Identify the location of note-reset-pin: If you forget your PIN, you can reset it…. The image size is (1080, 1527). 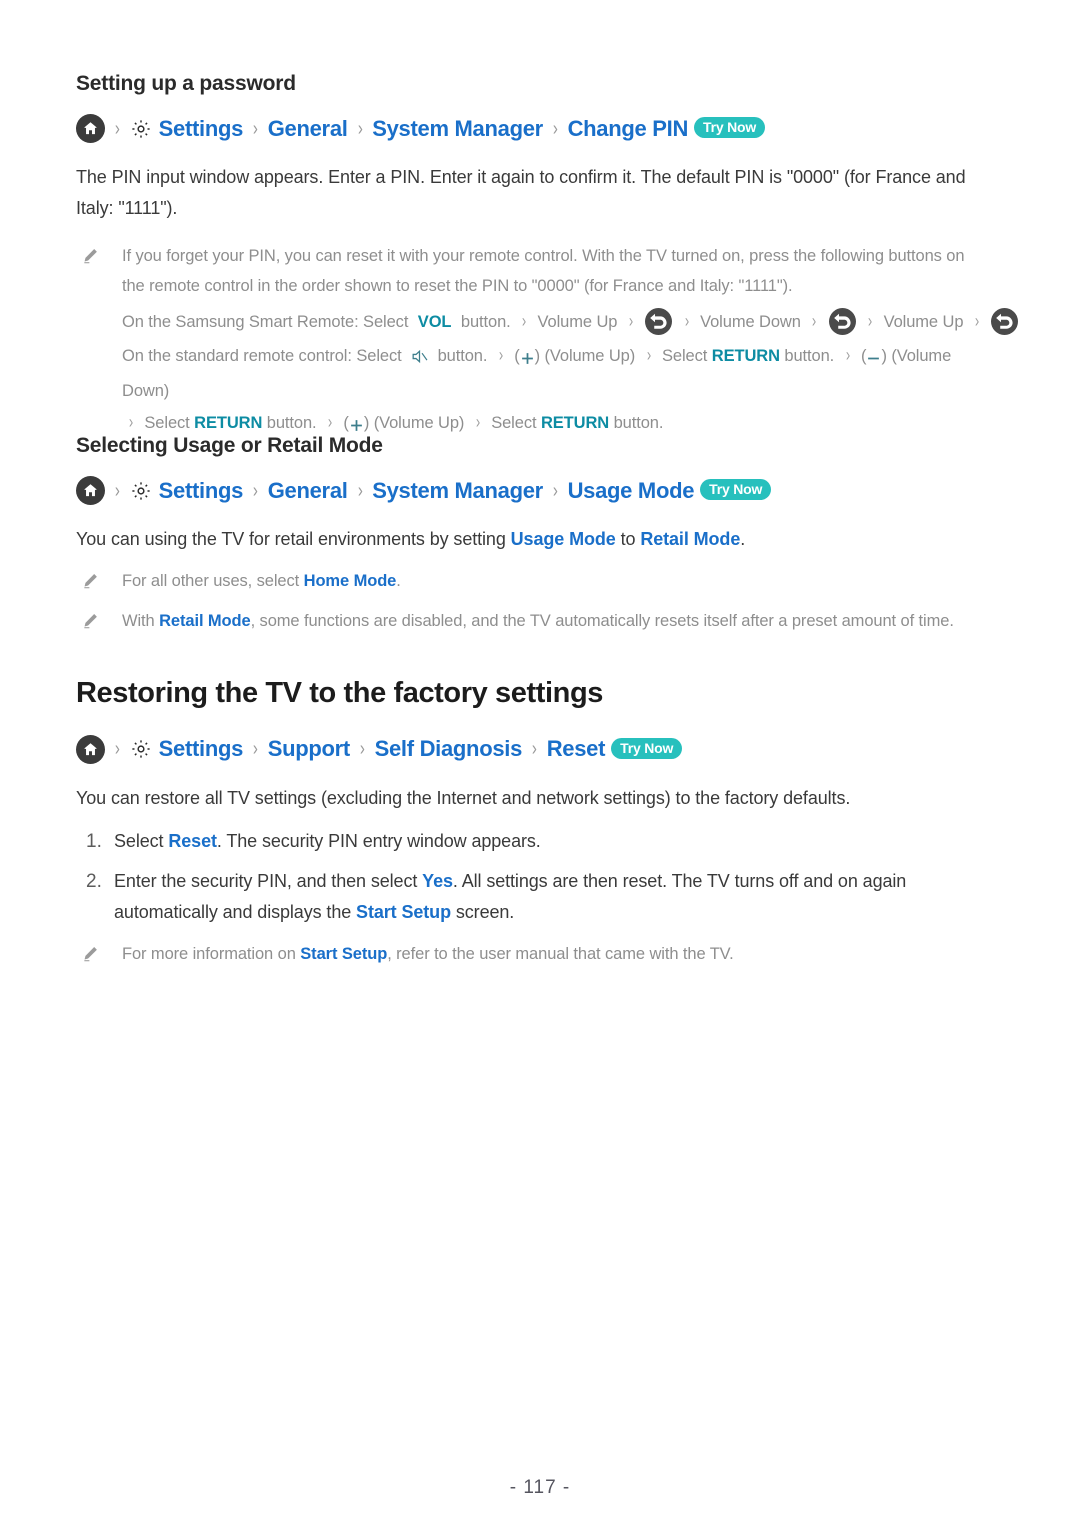
(547, 342).